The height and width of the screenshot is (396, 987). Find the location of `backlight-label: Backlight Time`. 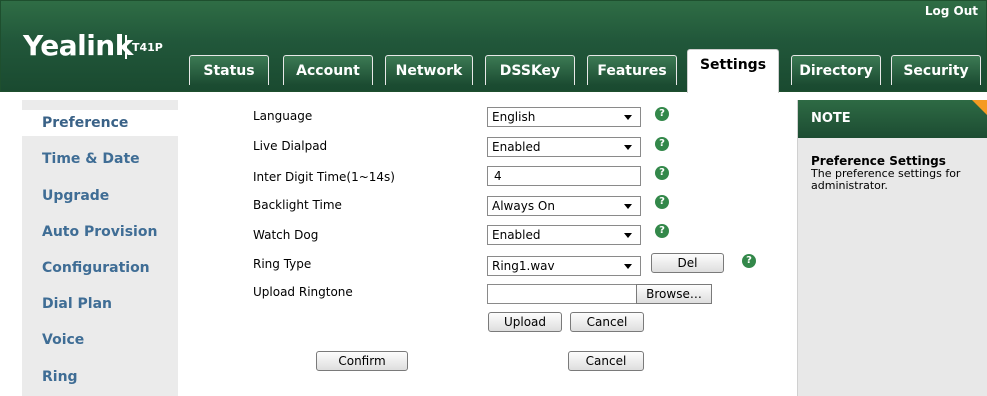

backlight-label: Backlight Time is located at coordinates (297, 205).